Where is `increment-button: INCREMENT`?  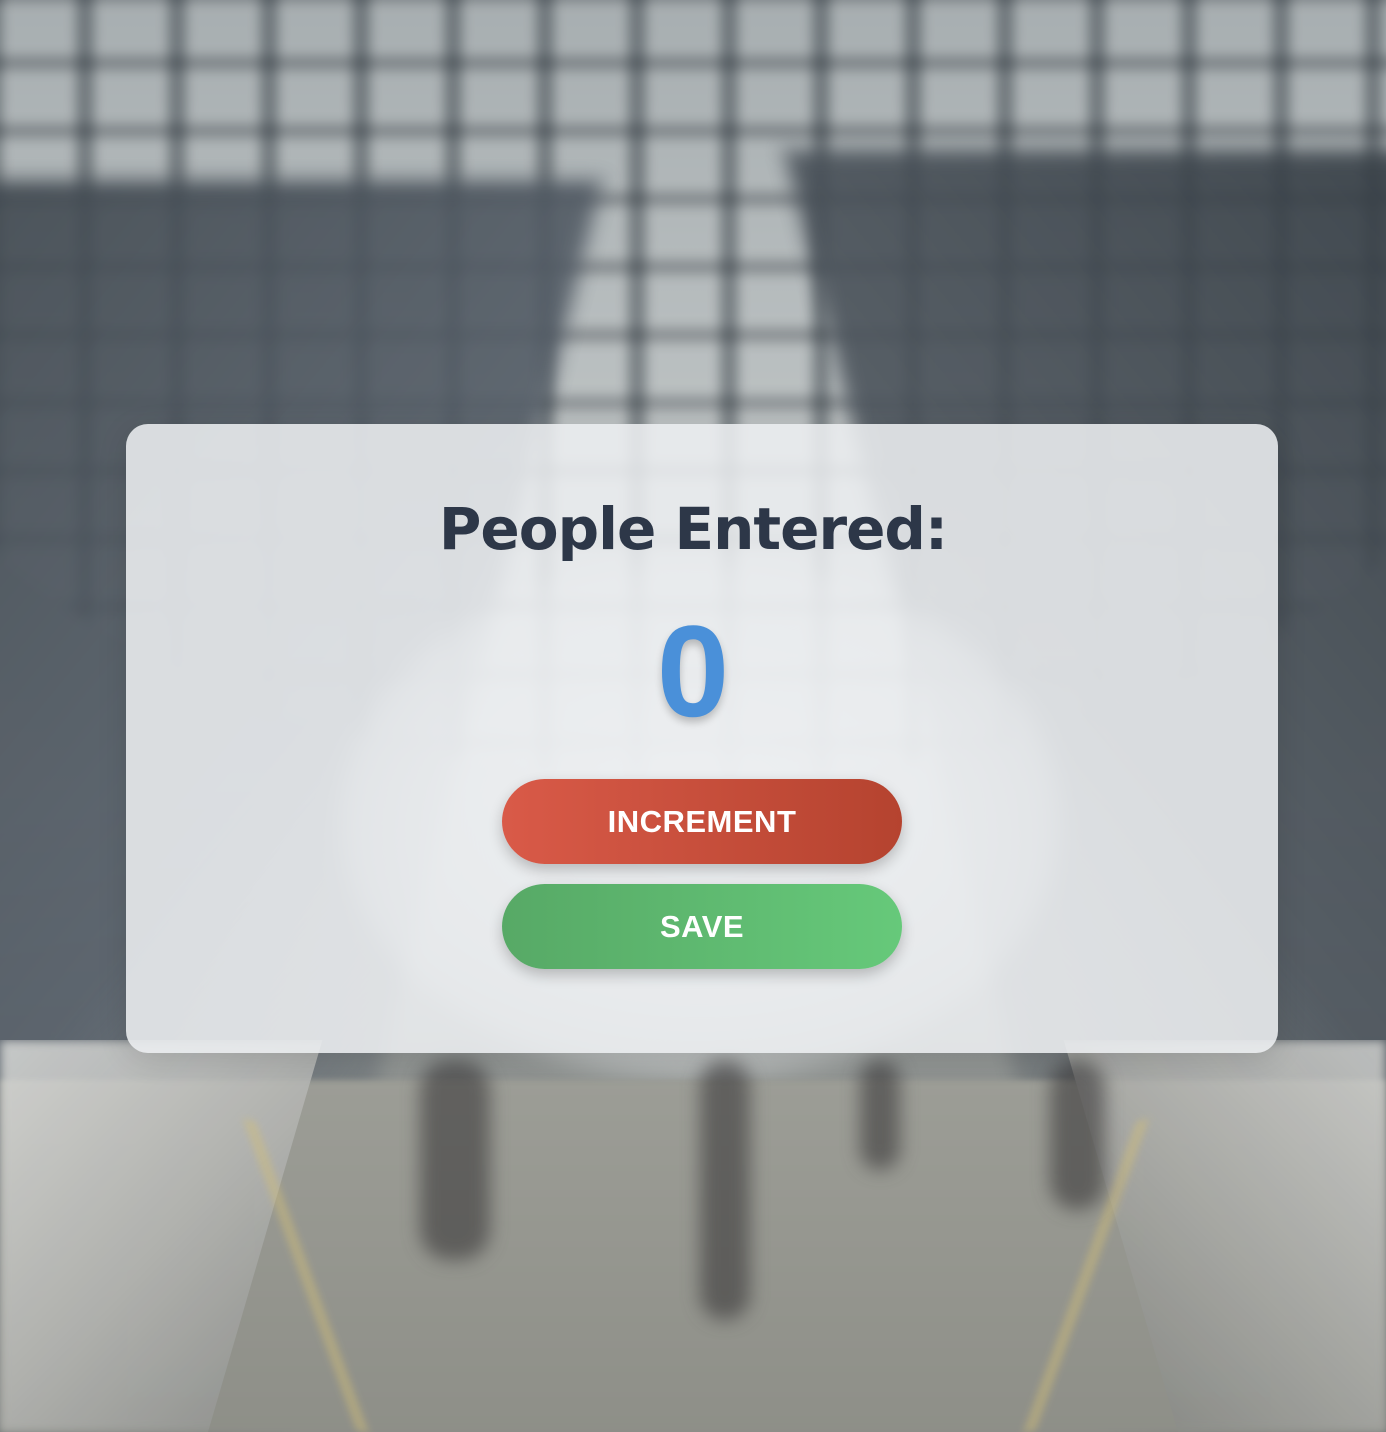 increment-button: INCREMENT is located at coordinates (702, 821).